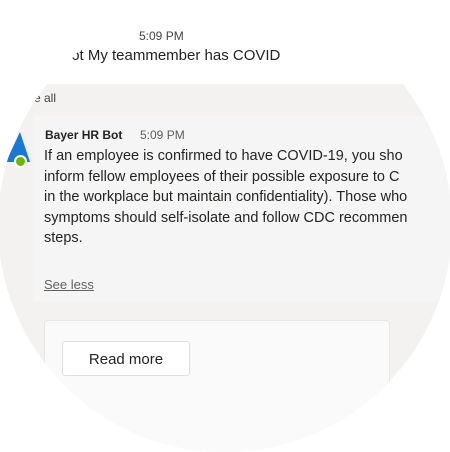  I want to click on reply-timestamp: 5:09 PM, so click(161, 36).